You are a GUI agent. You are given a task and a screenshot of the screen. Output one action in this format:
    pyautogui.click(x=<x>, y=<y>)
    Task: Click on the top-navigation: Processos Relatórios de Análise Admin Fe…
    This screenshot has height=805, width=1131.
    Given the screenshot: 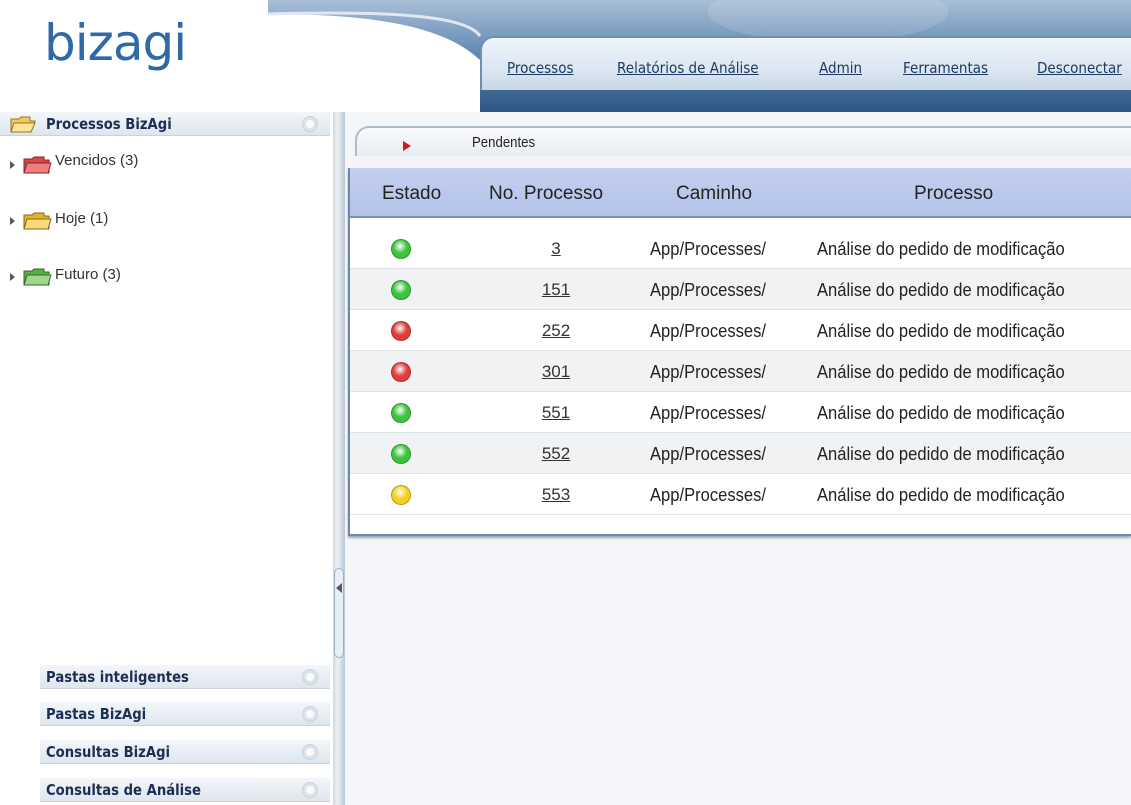 What is the action you would take?
    pyautogui.click(x=805, y=63)
    